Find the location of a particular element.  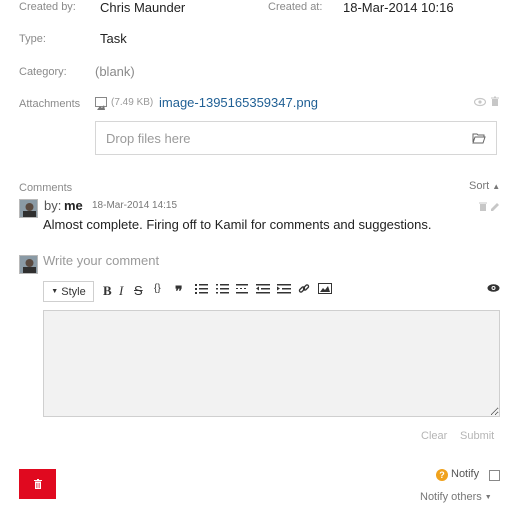

avatar is located at coordinates (28, 208).